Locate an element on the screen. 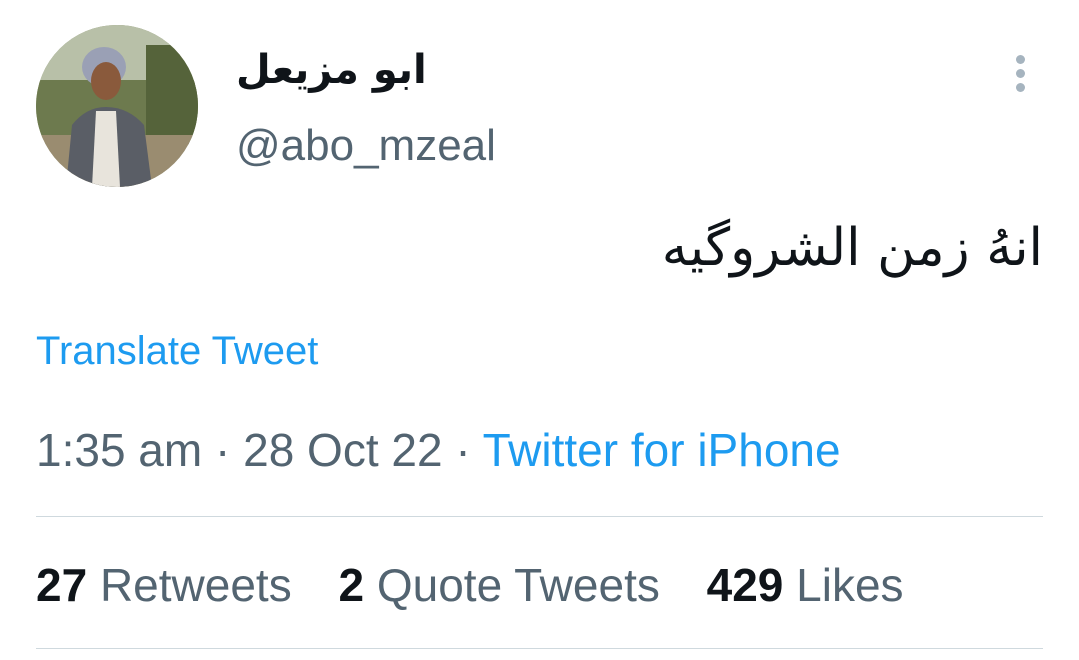  author-display-name: ابو مزيعل is located at coordinates (331, 70).